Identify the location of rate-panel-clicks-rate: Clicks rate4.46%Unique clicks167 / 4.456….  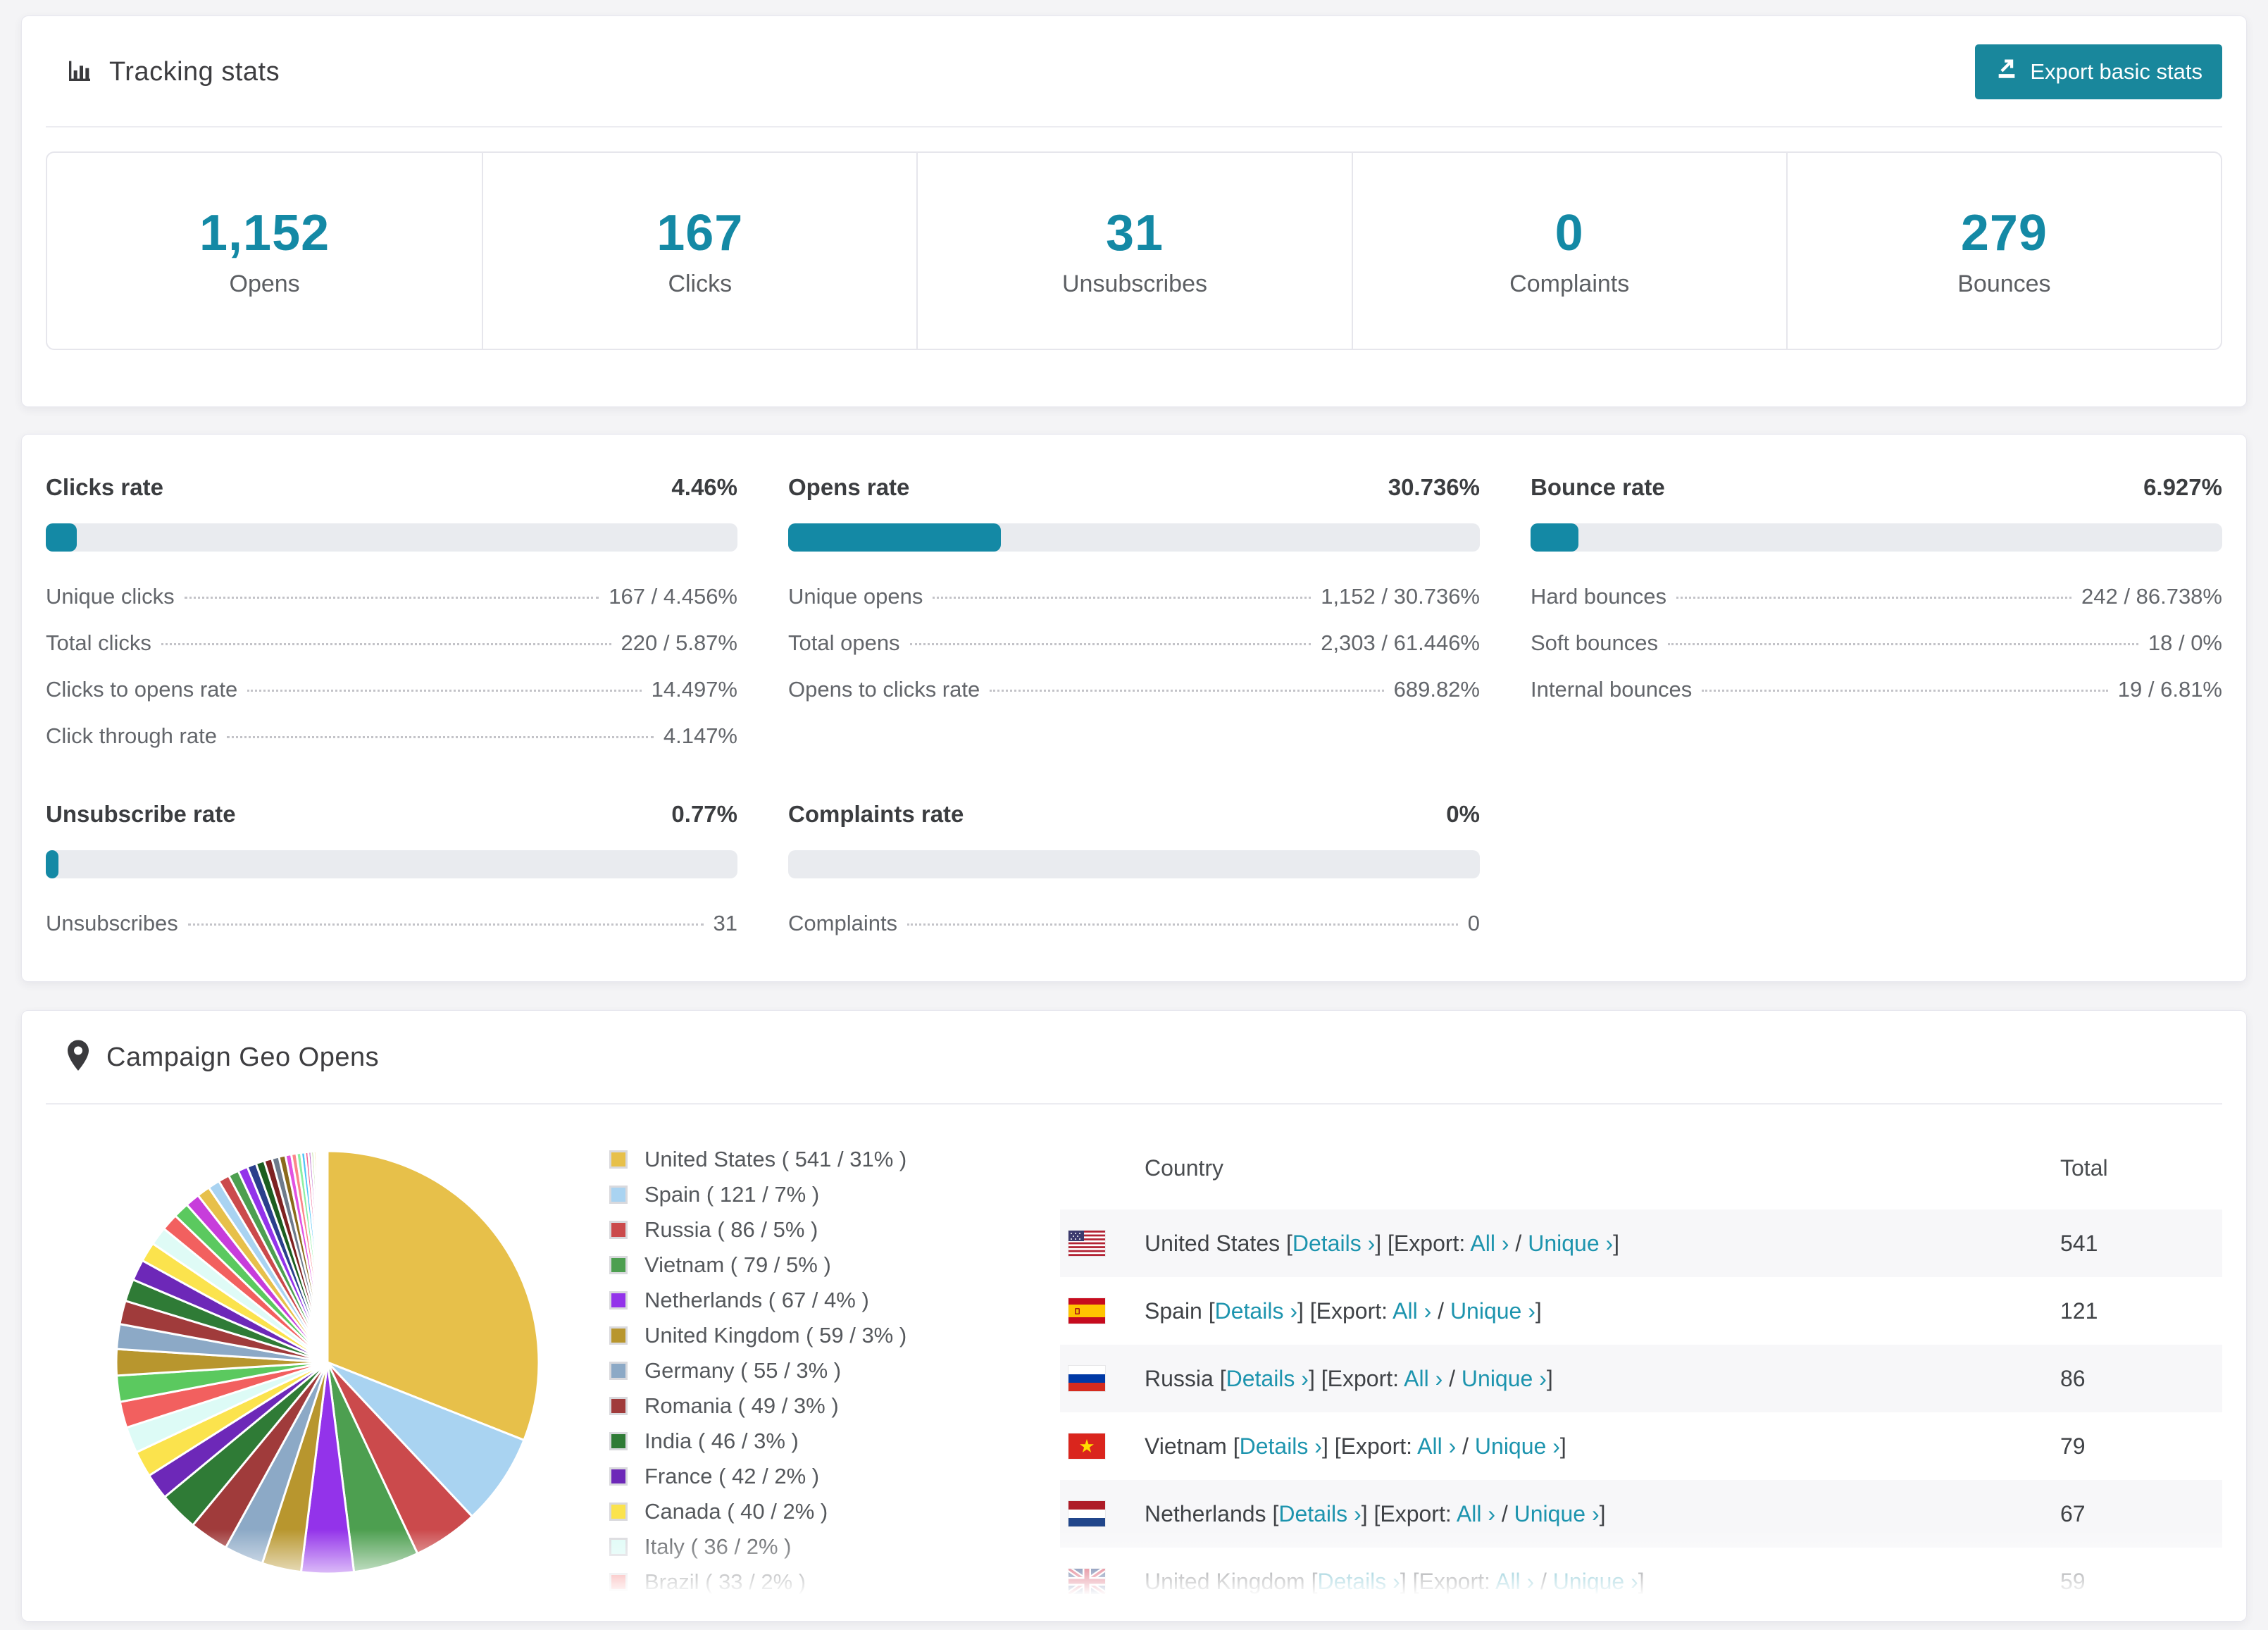
(392, 611).